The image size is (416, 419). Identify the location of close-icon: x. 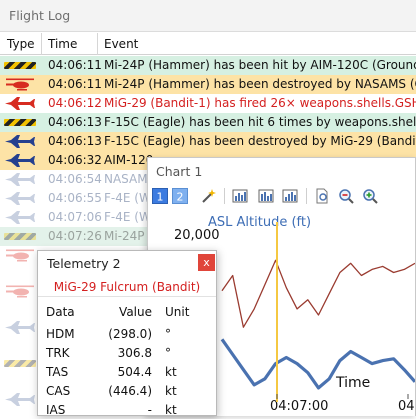
(206, 262).